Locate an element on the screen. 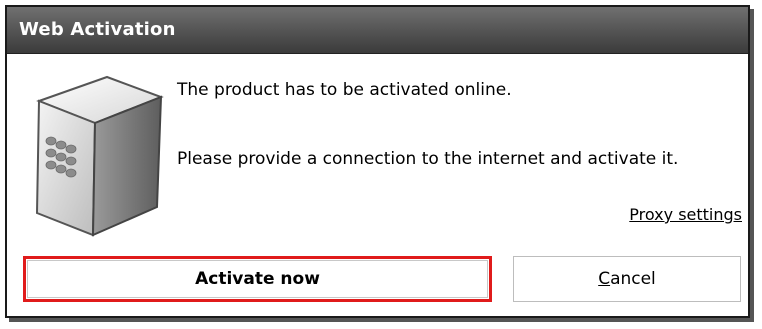 This screenshot has width=762, height=329. cancel-mnemonic: C is located at coordinates (604, 279).